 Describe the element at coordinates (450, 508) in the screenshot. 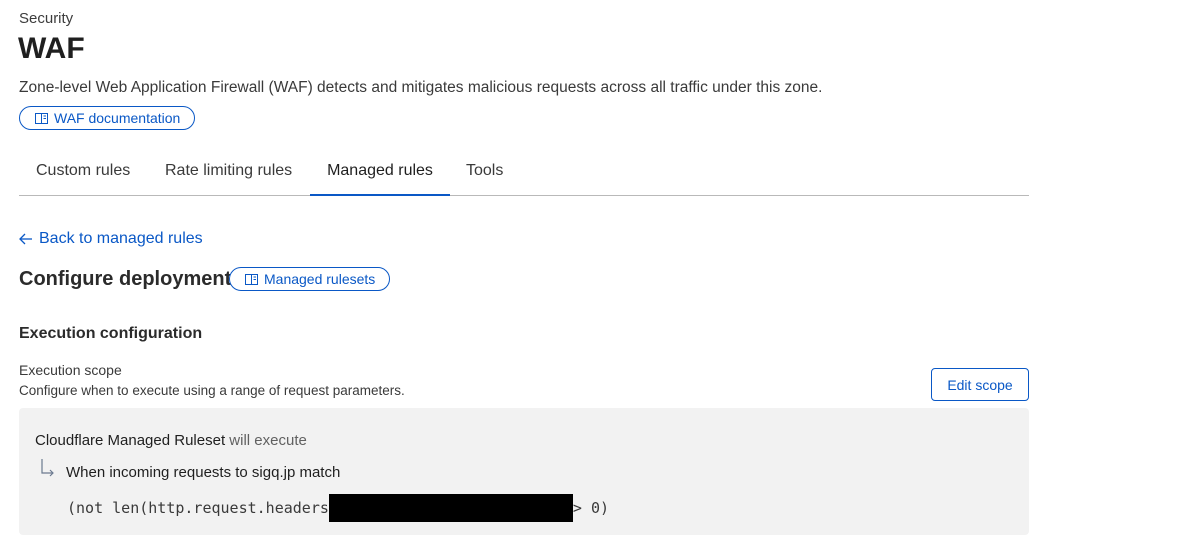

I see `redacted-block` at that location.